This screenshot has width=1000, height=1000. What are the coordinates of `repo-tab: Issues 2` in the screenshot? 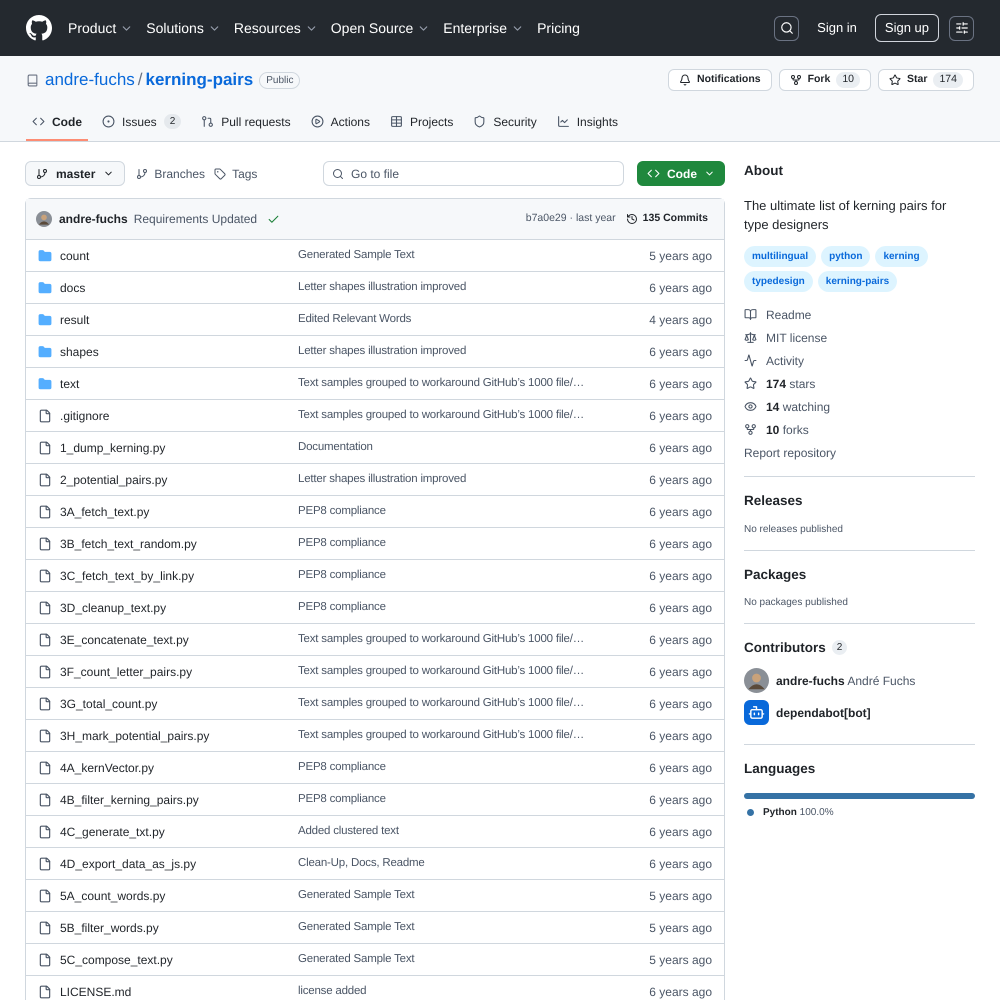 It's located at (142, 122).